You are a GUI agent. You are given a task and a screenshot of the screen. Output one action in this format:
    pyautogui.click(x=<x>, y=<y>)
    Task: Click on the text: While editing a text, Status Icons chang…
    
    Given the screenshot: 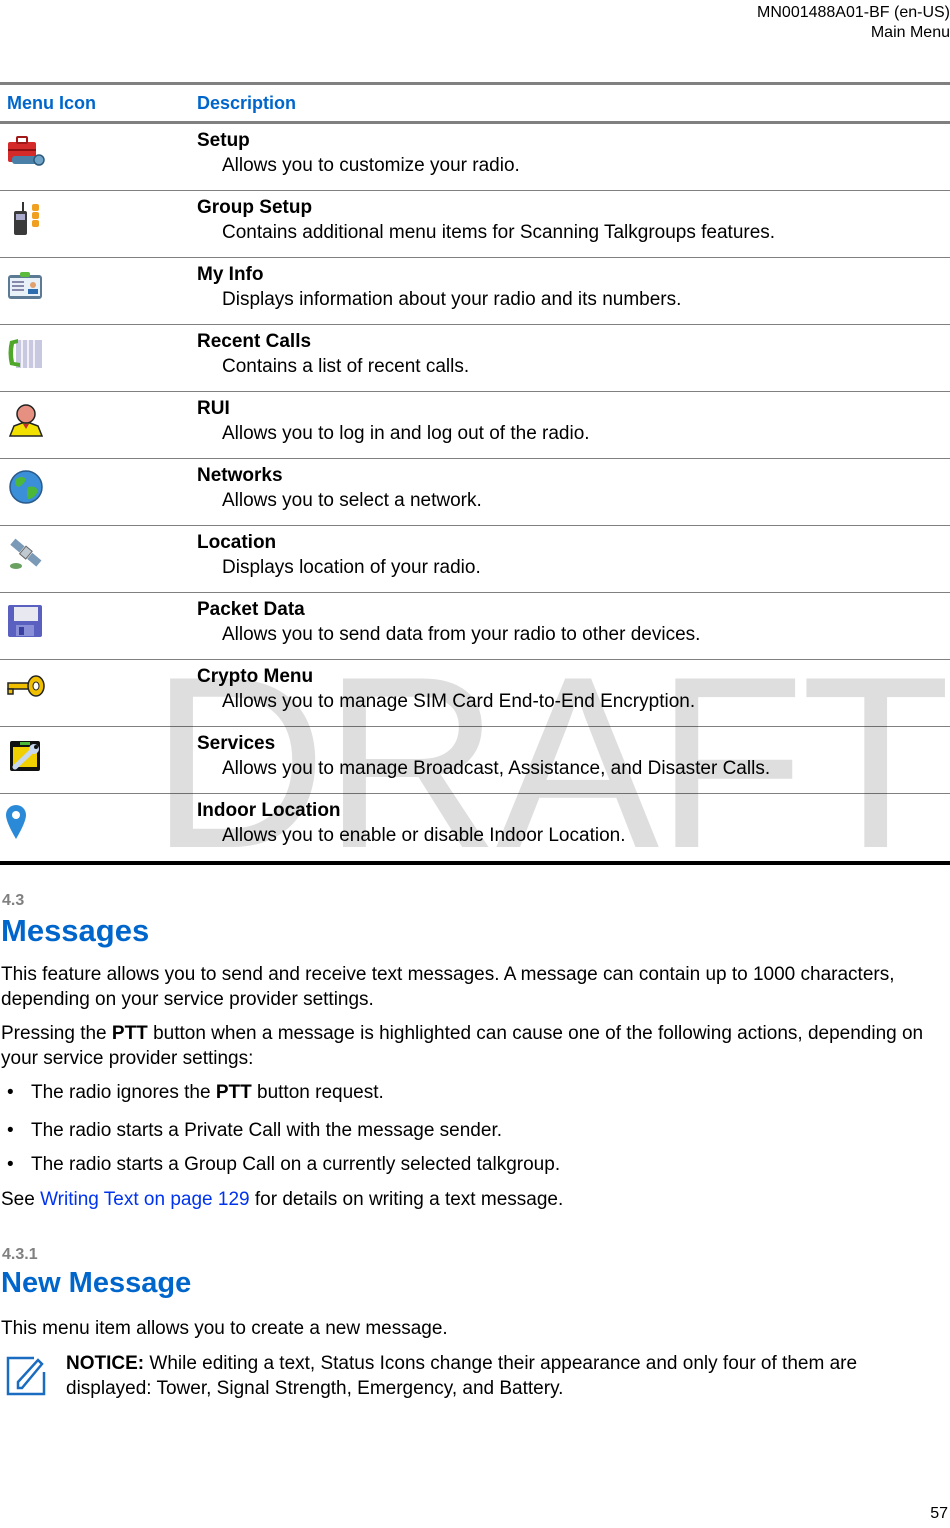 What is the action you would take?
    pyautogui.click(x=462, y=1376)
    